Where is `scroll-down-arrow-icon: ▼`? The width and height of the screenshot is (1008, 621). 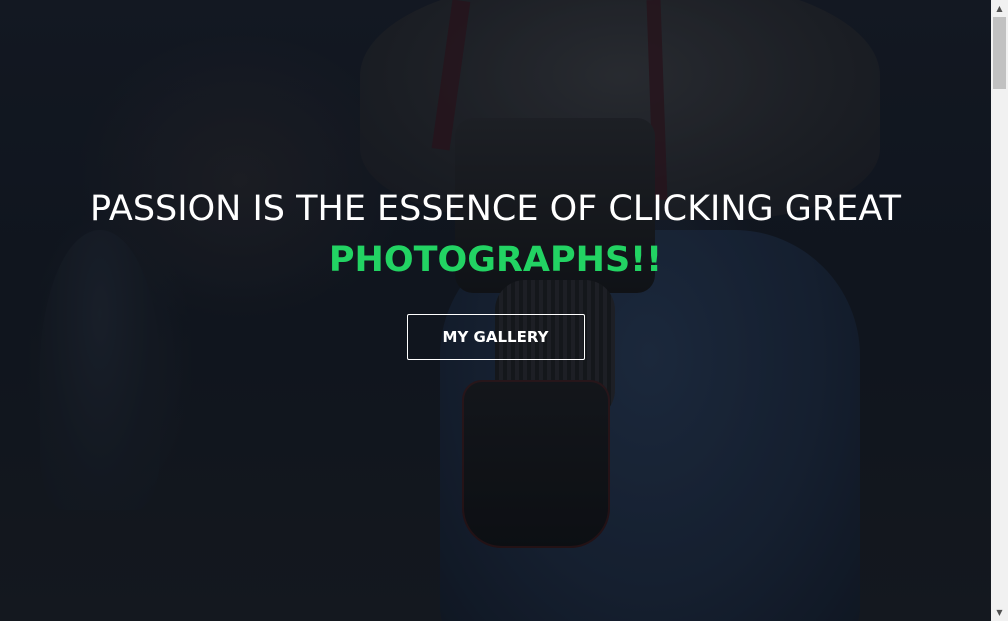
scroll-down-arrow-icon: ▼ is located at coordinates (999, 612).